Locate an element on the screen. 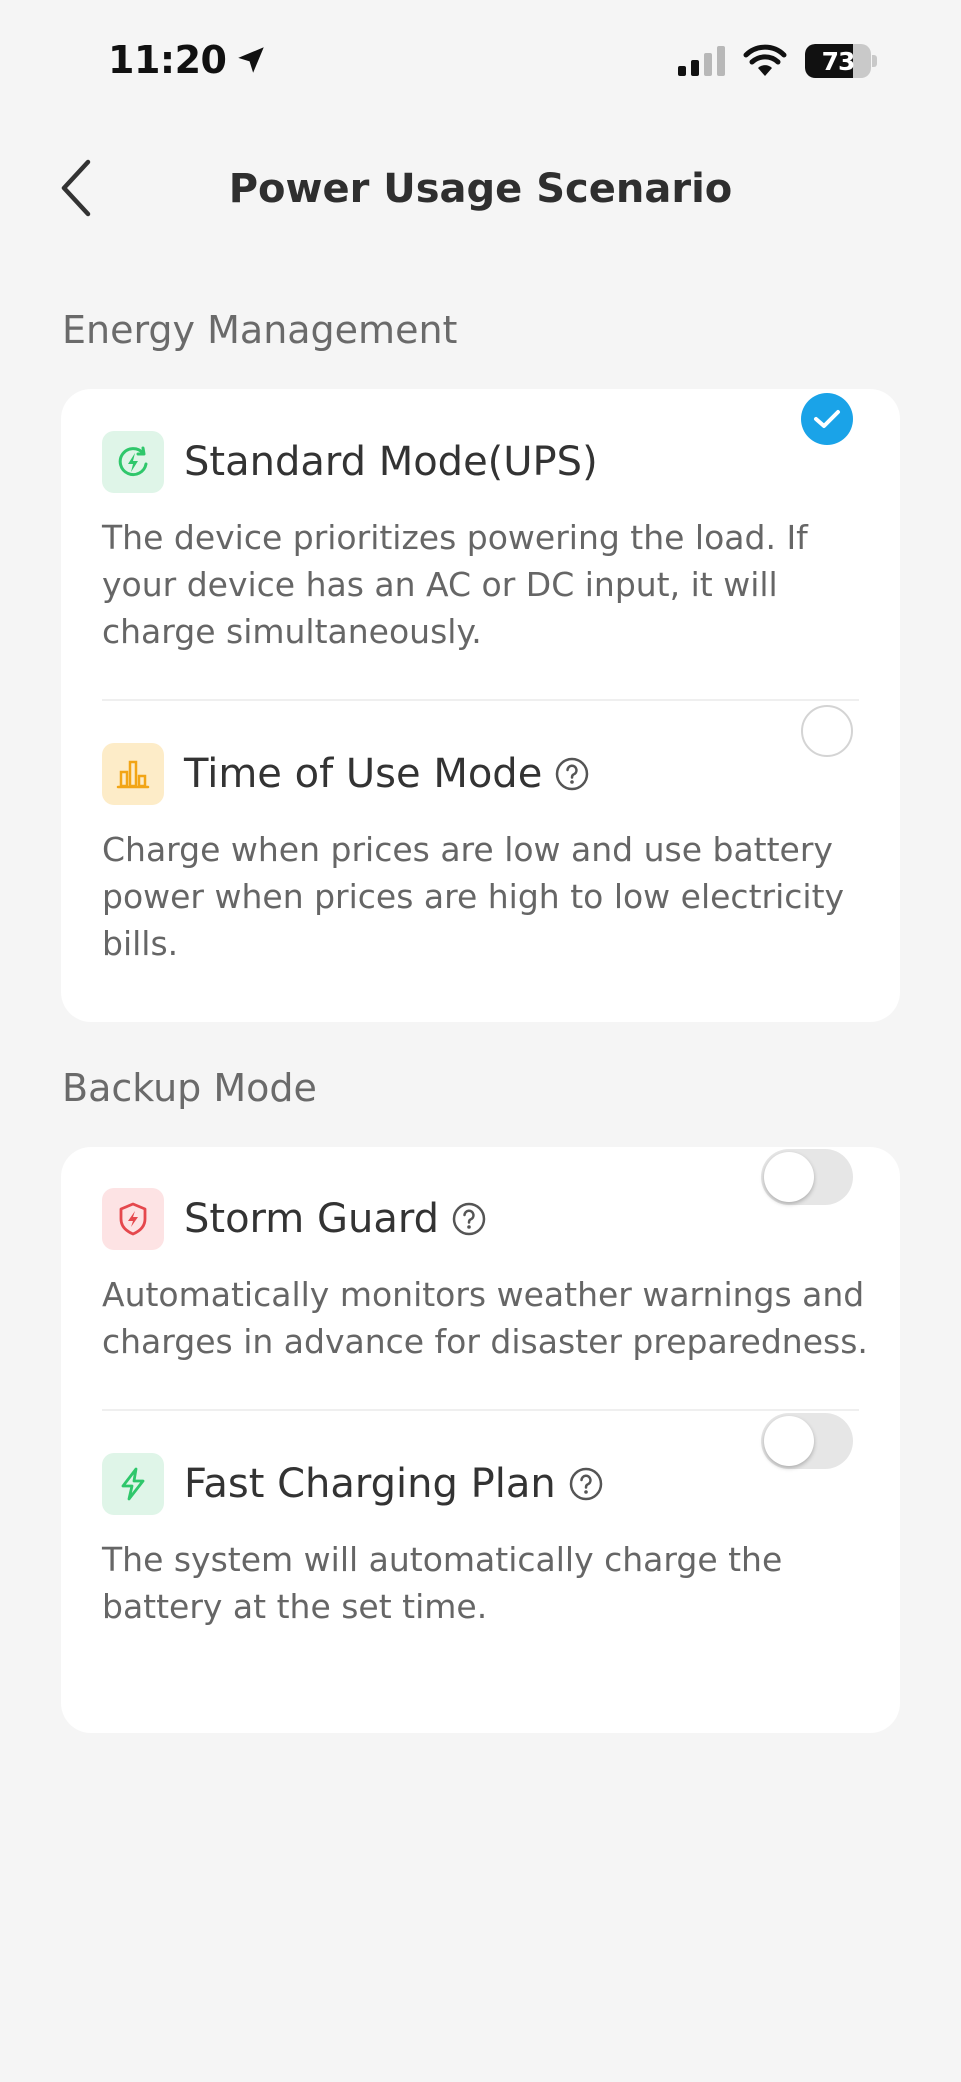 Image resolution: width=961 pixels, height=2082 pixels. shield-lightning-icon is located at coordinates (133, 1219).